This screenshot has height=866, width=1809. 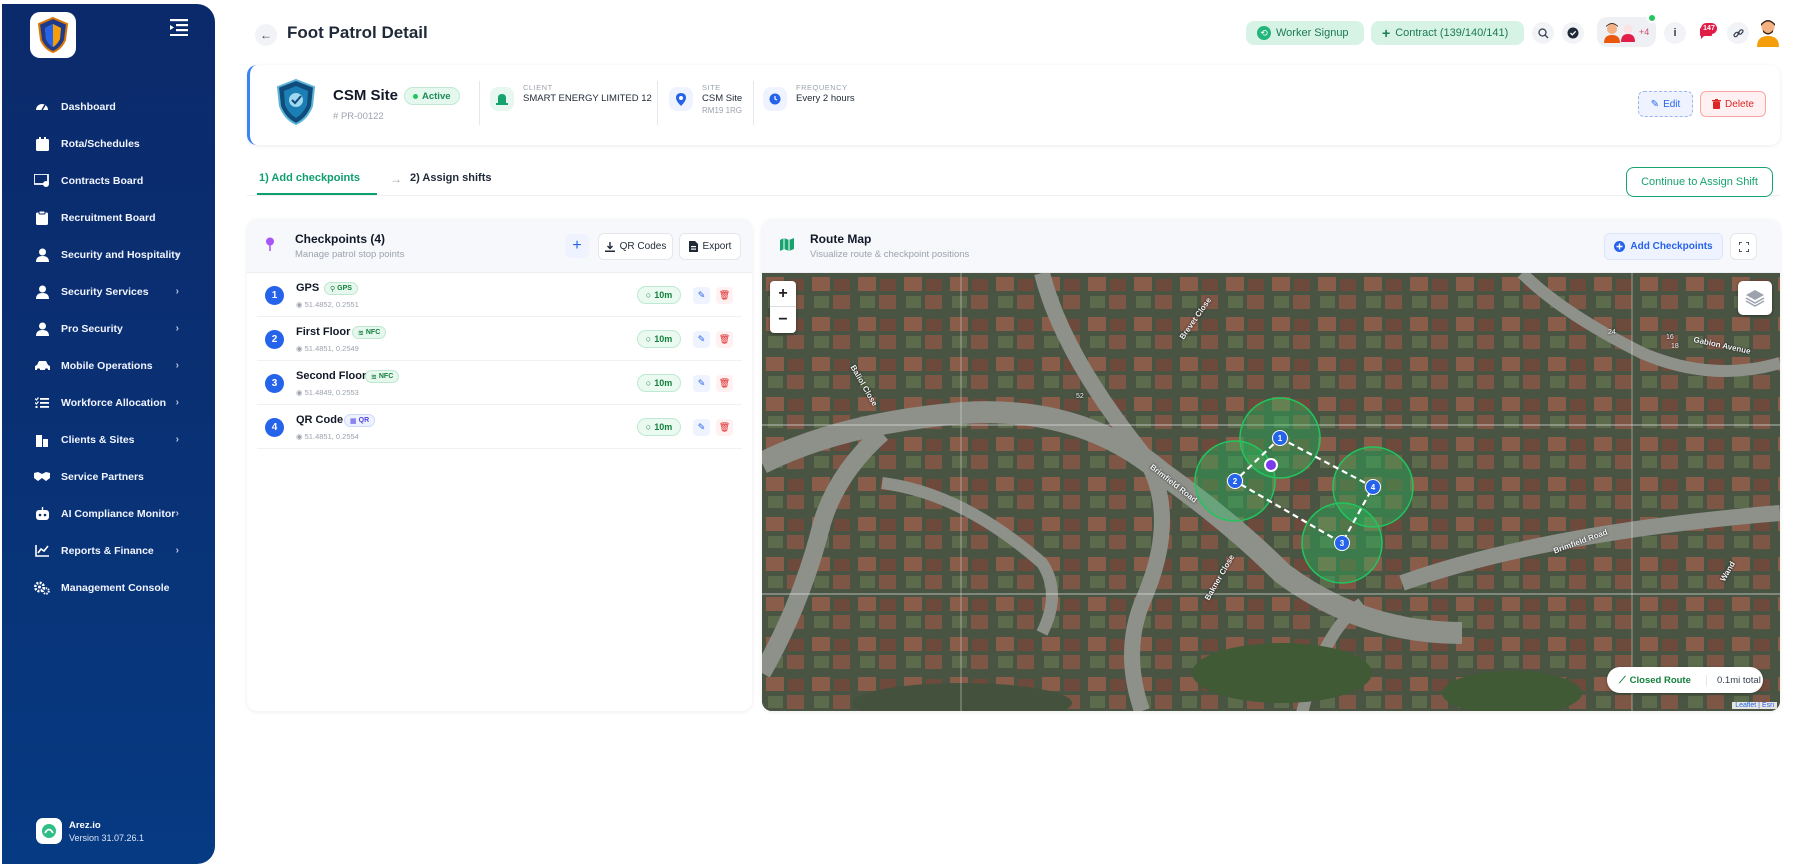 I want to click on site-label: SITE, so click(x=711, y=87).